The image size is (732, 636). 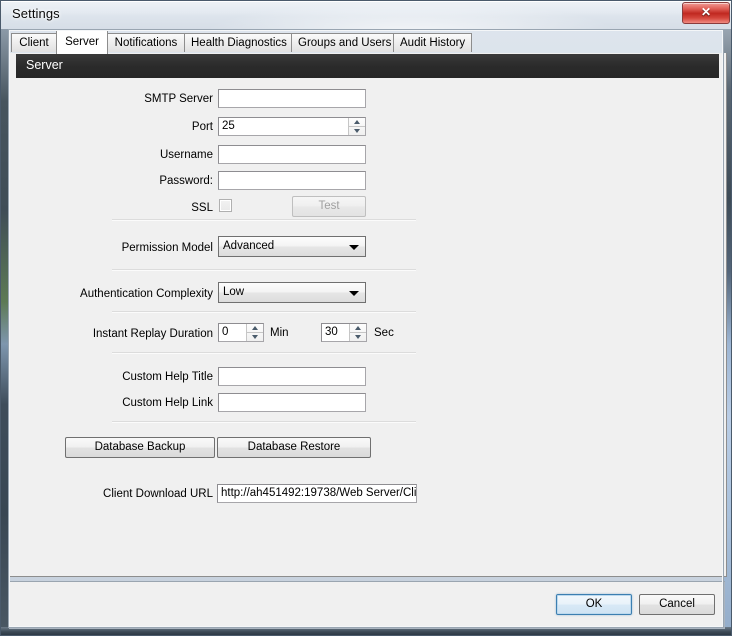 What do you see at coordinates (140, 447) in the screenshot?
I see `database-backup-button: Database Backup` at bounding box center [140, 447].